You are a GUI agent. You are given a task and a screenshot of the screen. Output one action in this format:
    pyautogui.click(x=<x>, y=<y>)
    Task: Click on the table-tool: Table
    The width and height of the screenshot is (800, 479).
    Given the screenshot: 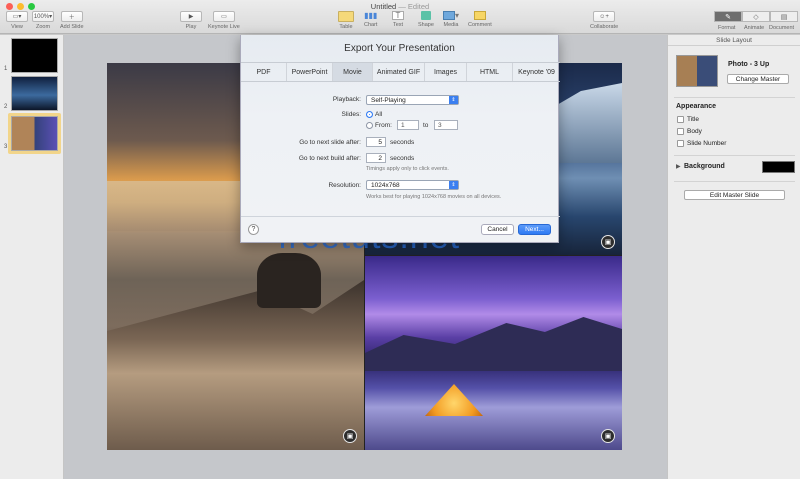 What is the action you would take?
    pyautogui.click(x=346, y=20)
    